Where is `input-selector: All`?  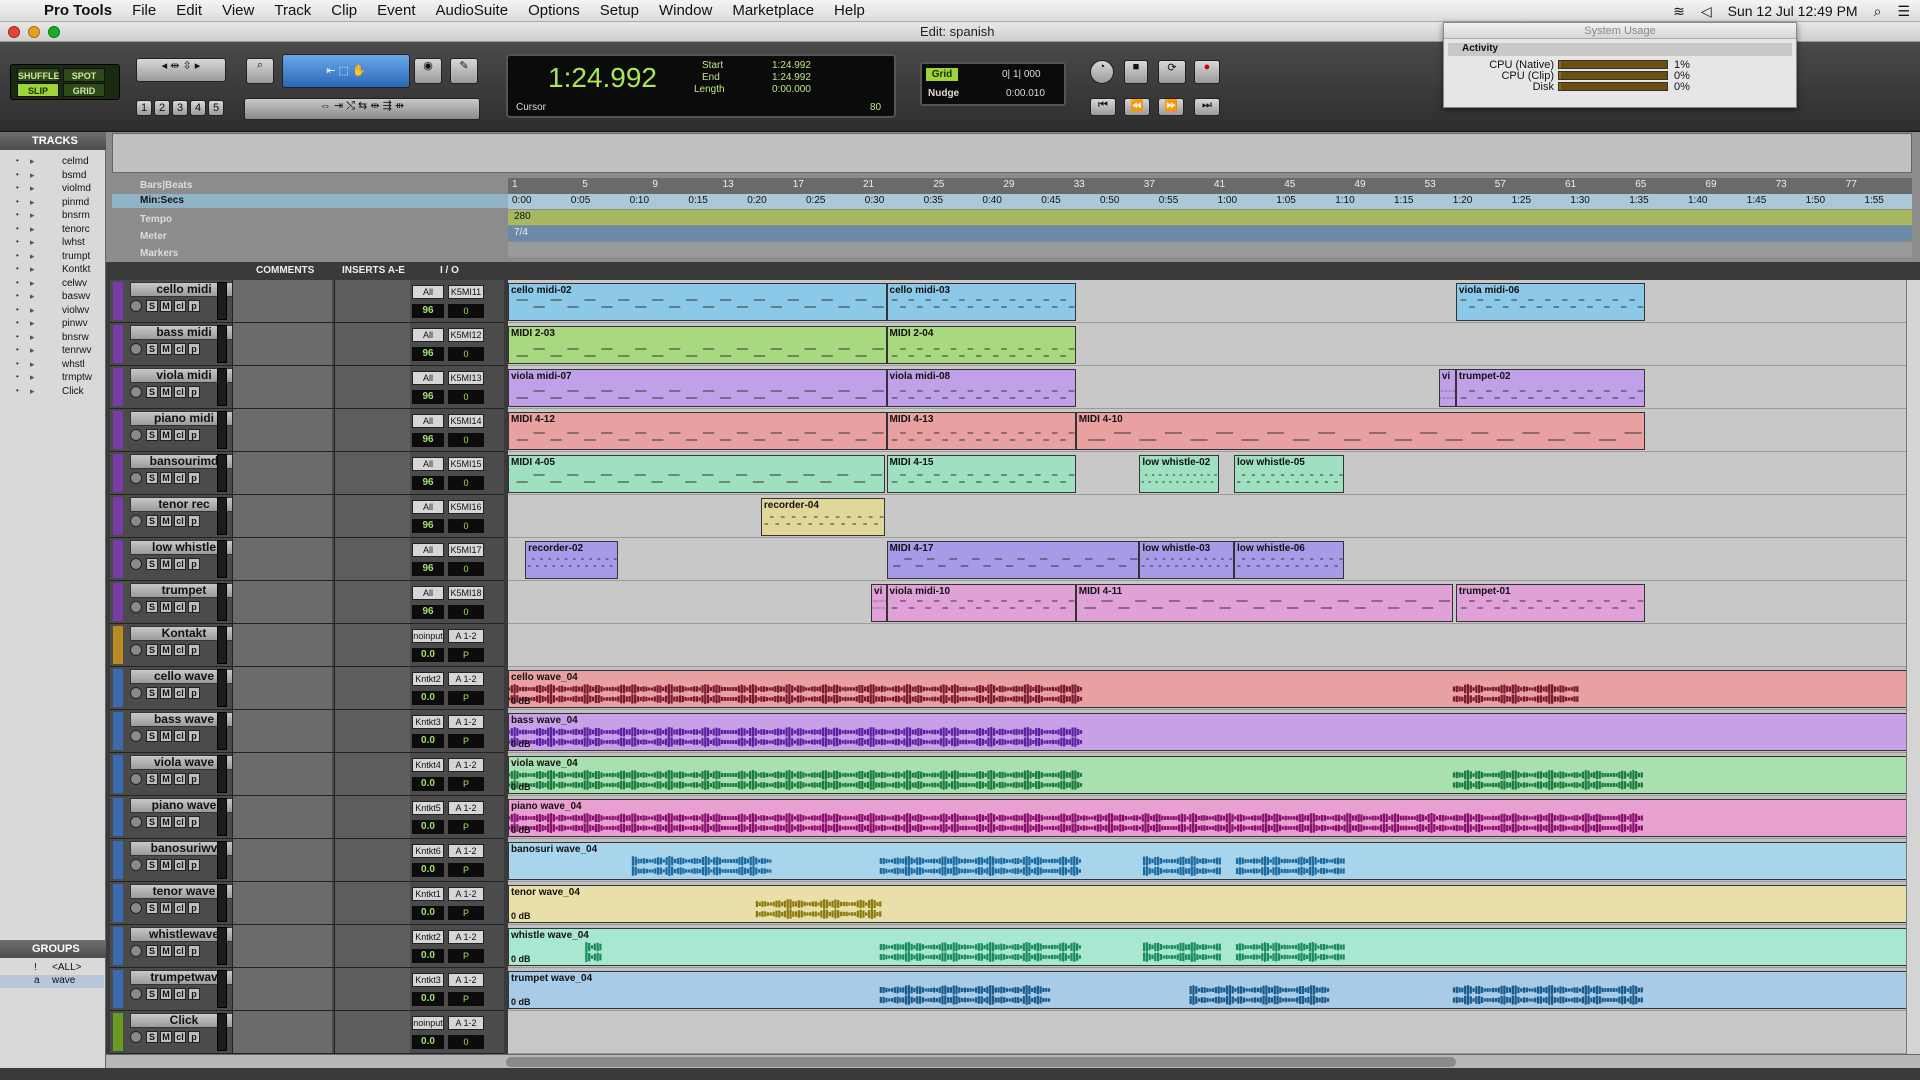
input-selector: All is located at coordinates (428, 378).